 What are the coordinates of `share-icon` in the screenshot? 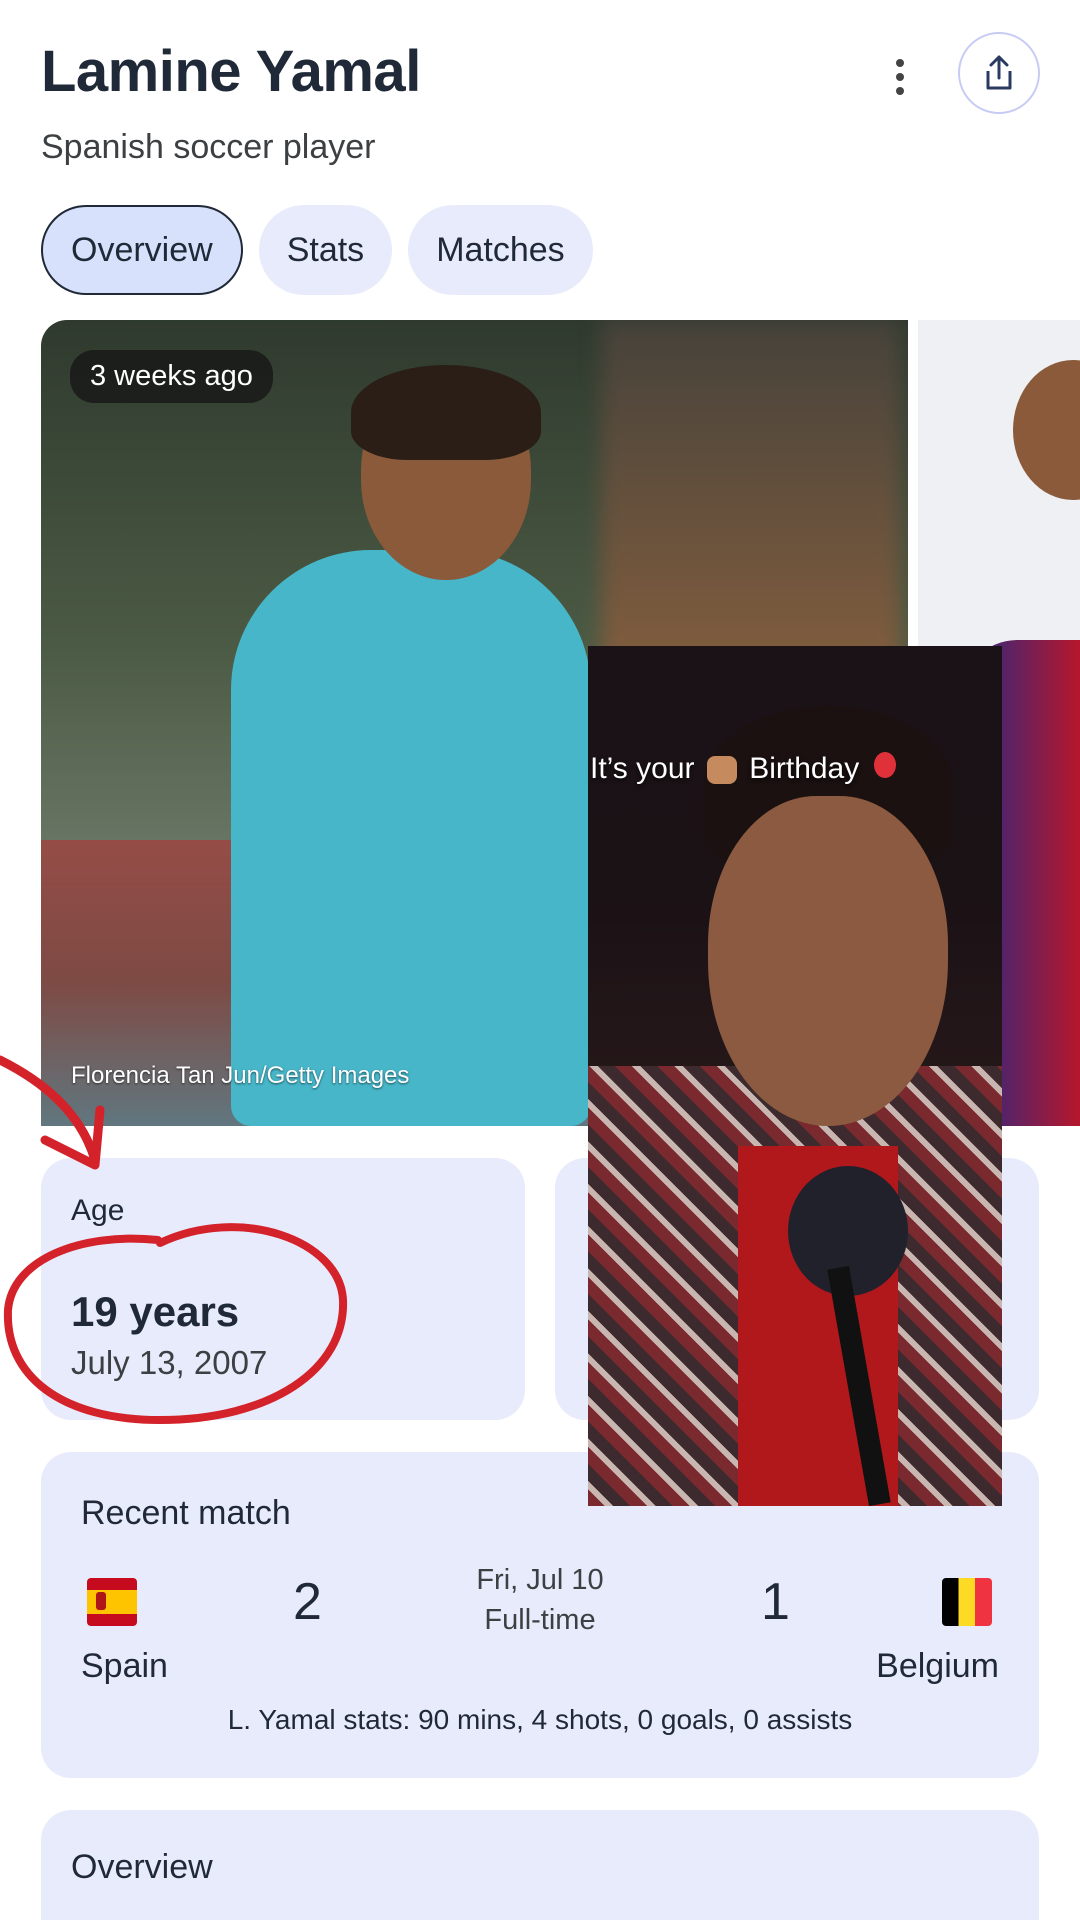 It's located at (999, 72).